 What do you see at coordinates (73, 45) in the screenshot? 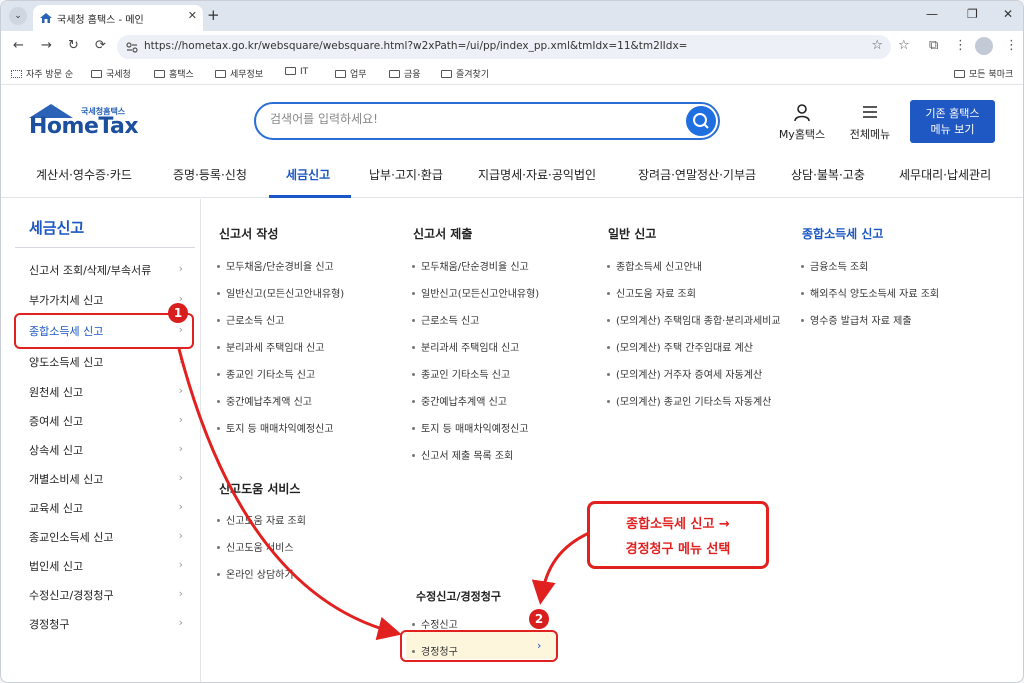
I see `reload-icon: ↻` at bounding box center [73, 45].